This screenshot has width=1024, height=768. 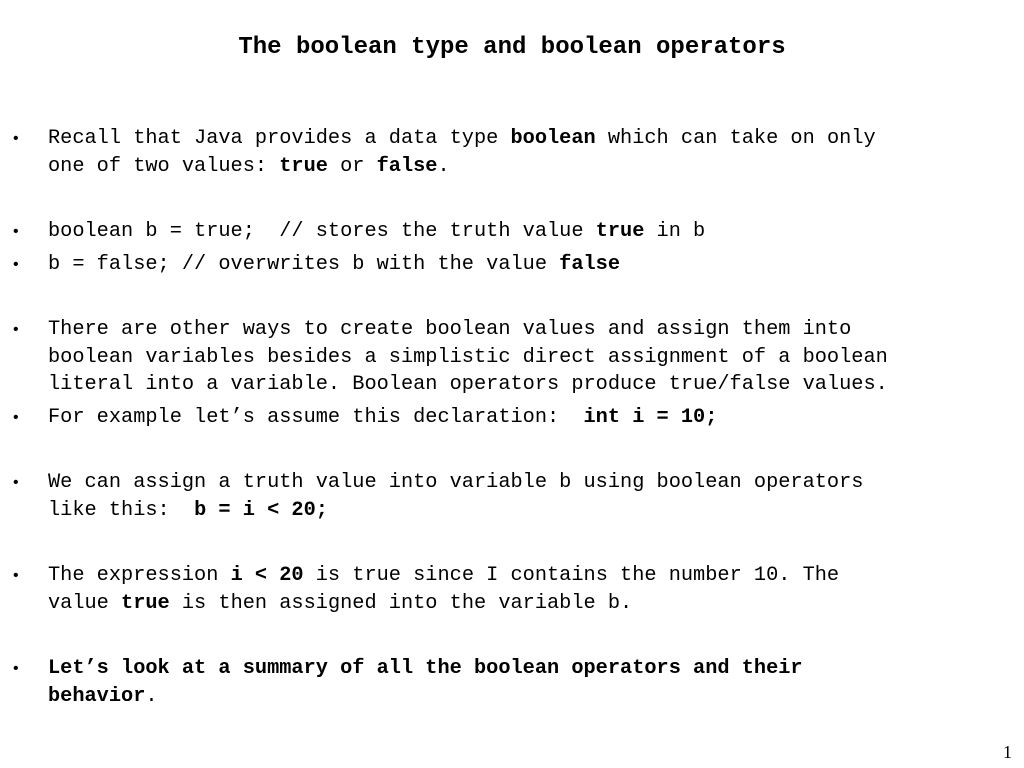 What do you see at coordinates (139, 575) in the screenshot?
I see `text-run: The expression` at bounding box center [139, 575].